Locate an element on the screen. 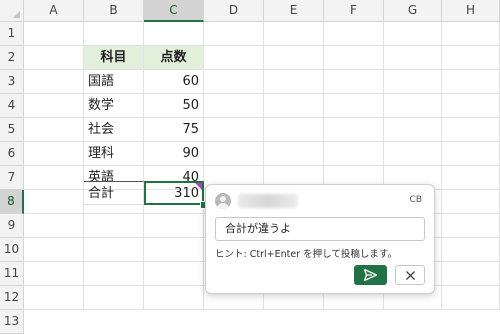  row-header-10: 10 is located at coordinates (12, 250).